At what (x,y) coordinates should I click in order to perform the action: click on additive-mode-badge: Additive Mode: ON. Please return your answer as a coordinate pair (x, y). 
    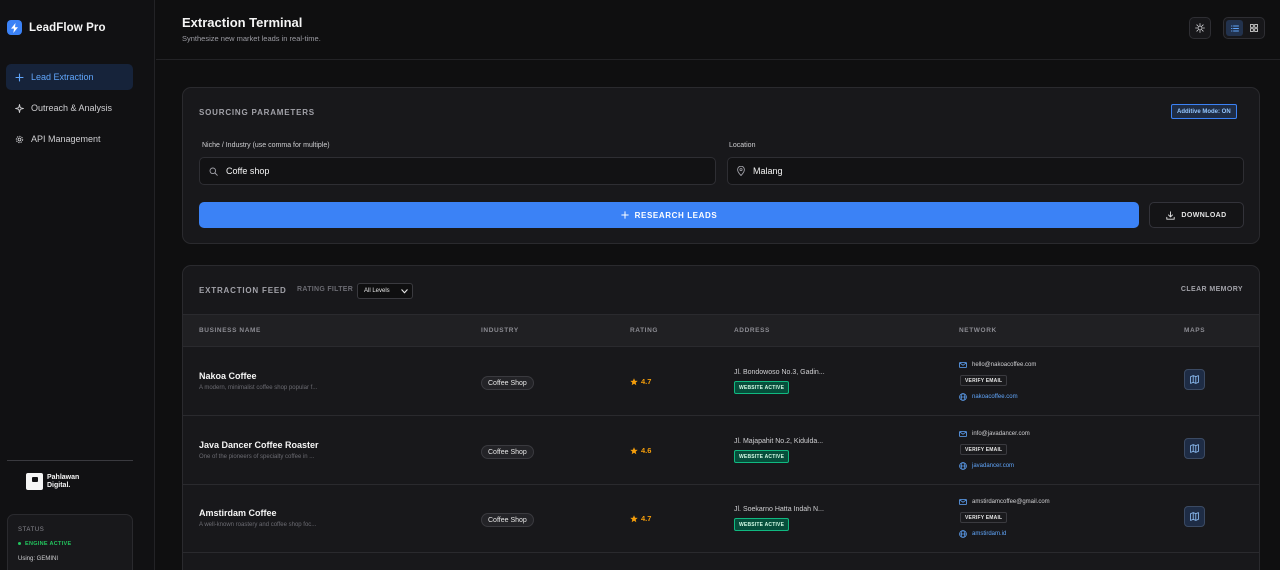
    Looking at the image, I should click on (1204, 111).